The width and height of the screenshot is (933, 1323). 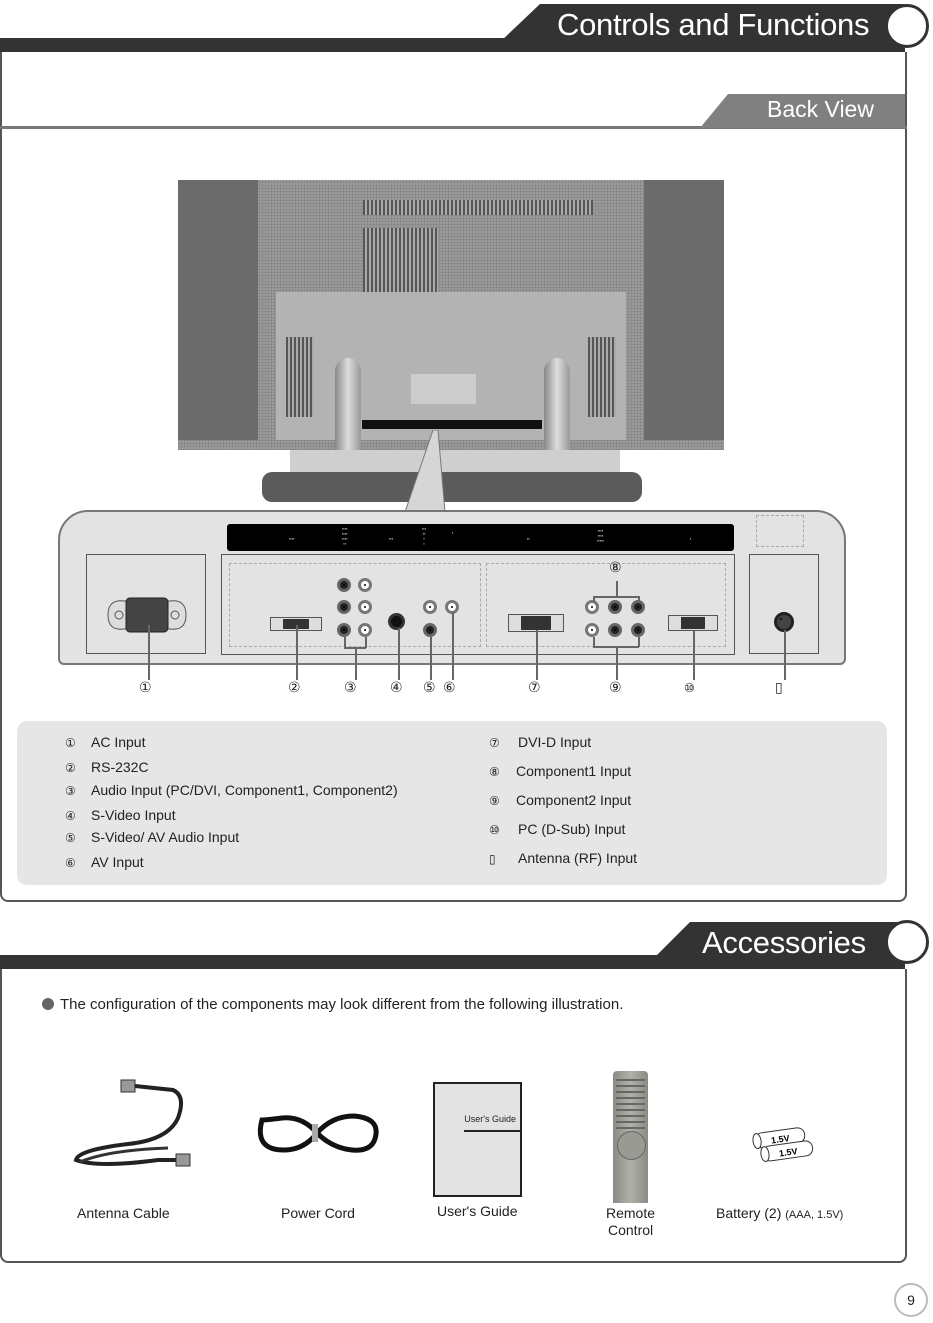 I want to click on legend-label: PC (D-Sub) Input, so click(x=572, y=829).